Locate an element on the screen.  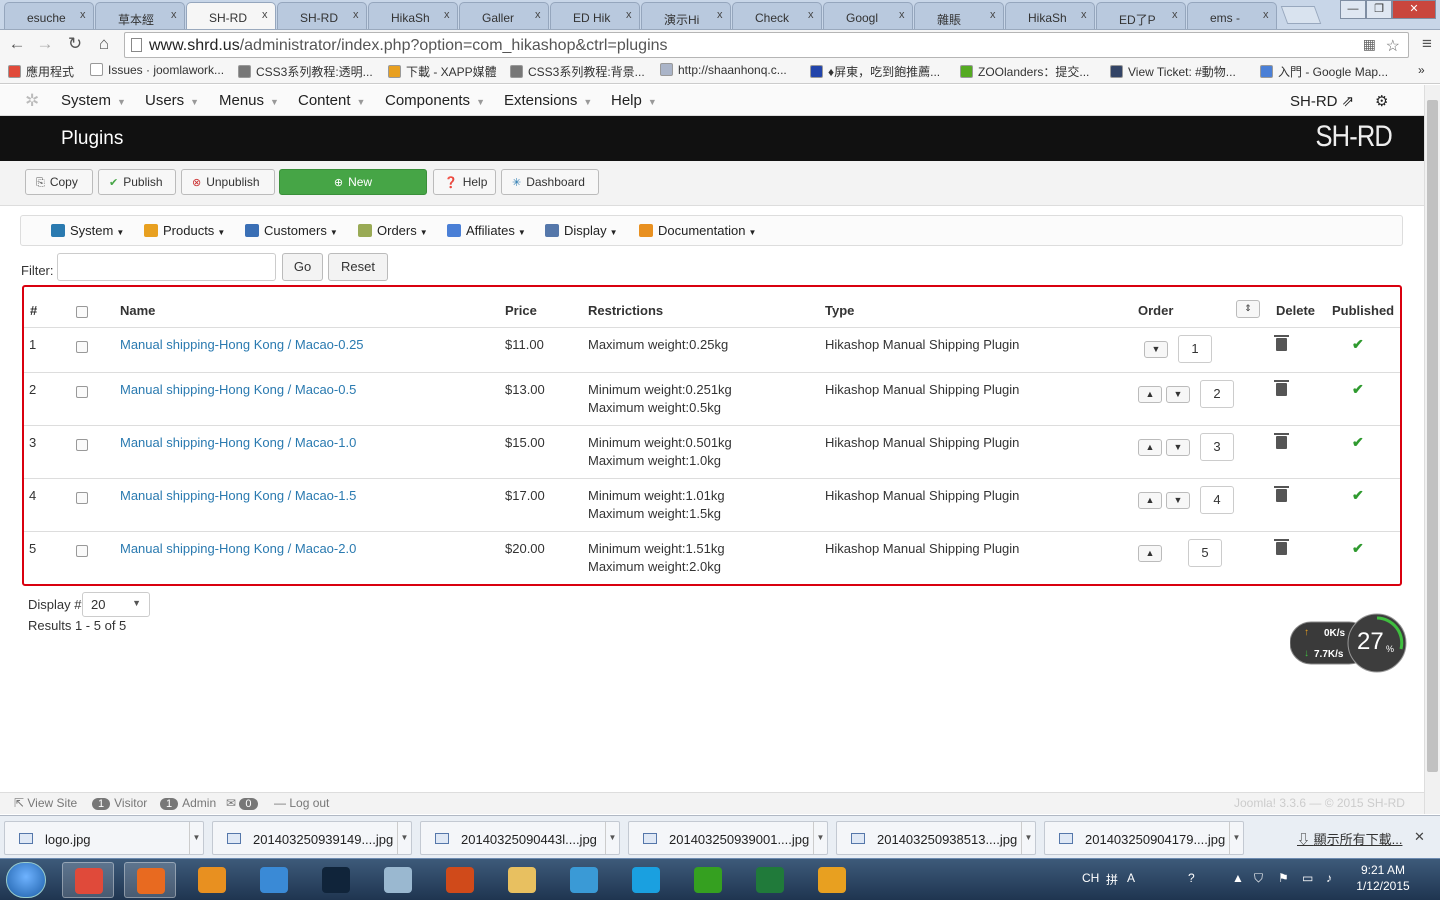
download-item: 201403250938513....jpg ▼ is located at coordinates (936, 838).